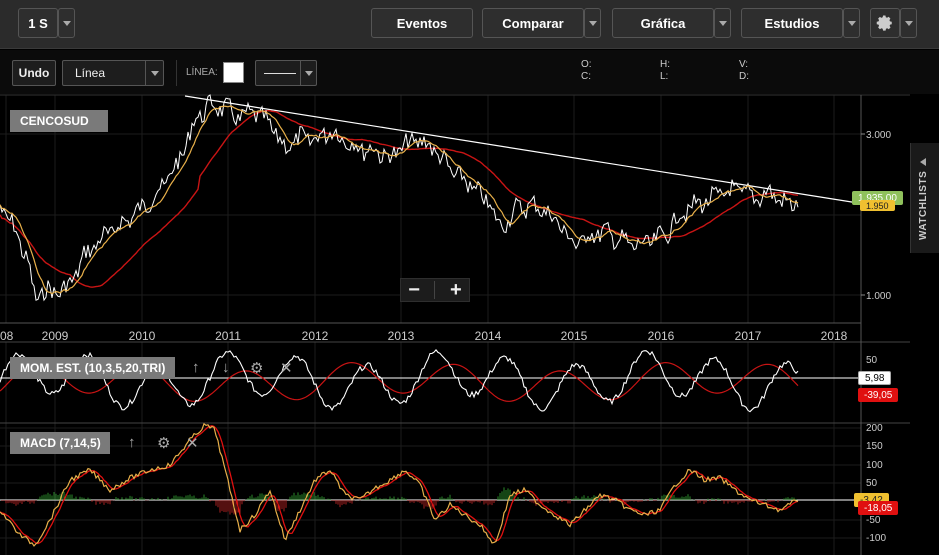  Describe the element at coordinates (877, 205) in the screenshot. I see `price-tag-ma: 1.950` at that location.